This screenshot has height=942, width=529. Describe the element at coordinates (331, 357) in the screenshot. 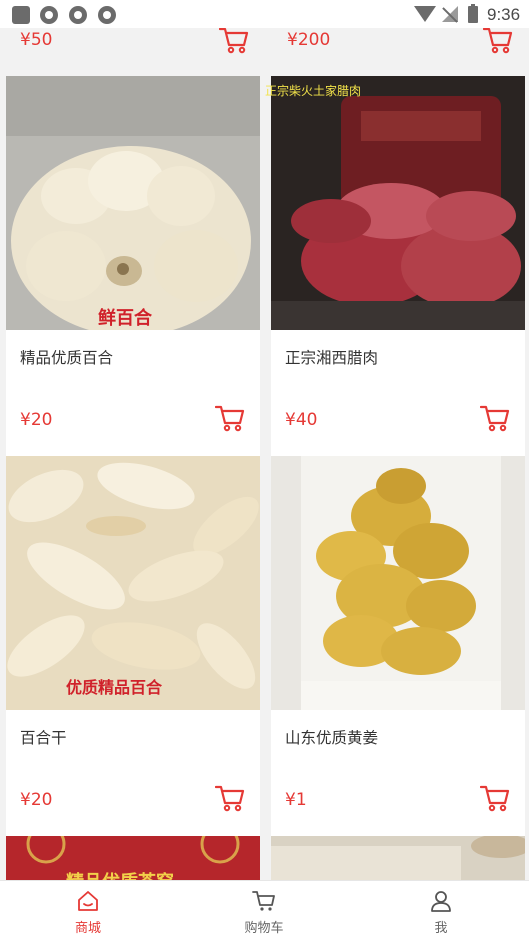

I see `product-name: 正宗湘西腊肉` at that location.